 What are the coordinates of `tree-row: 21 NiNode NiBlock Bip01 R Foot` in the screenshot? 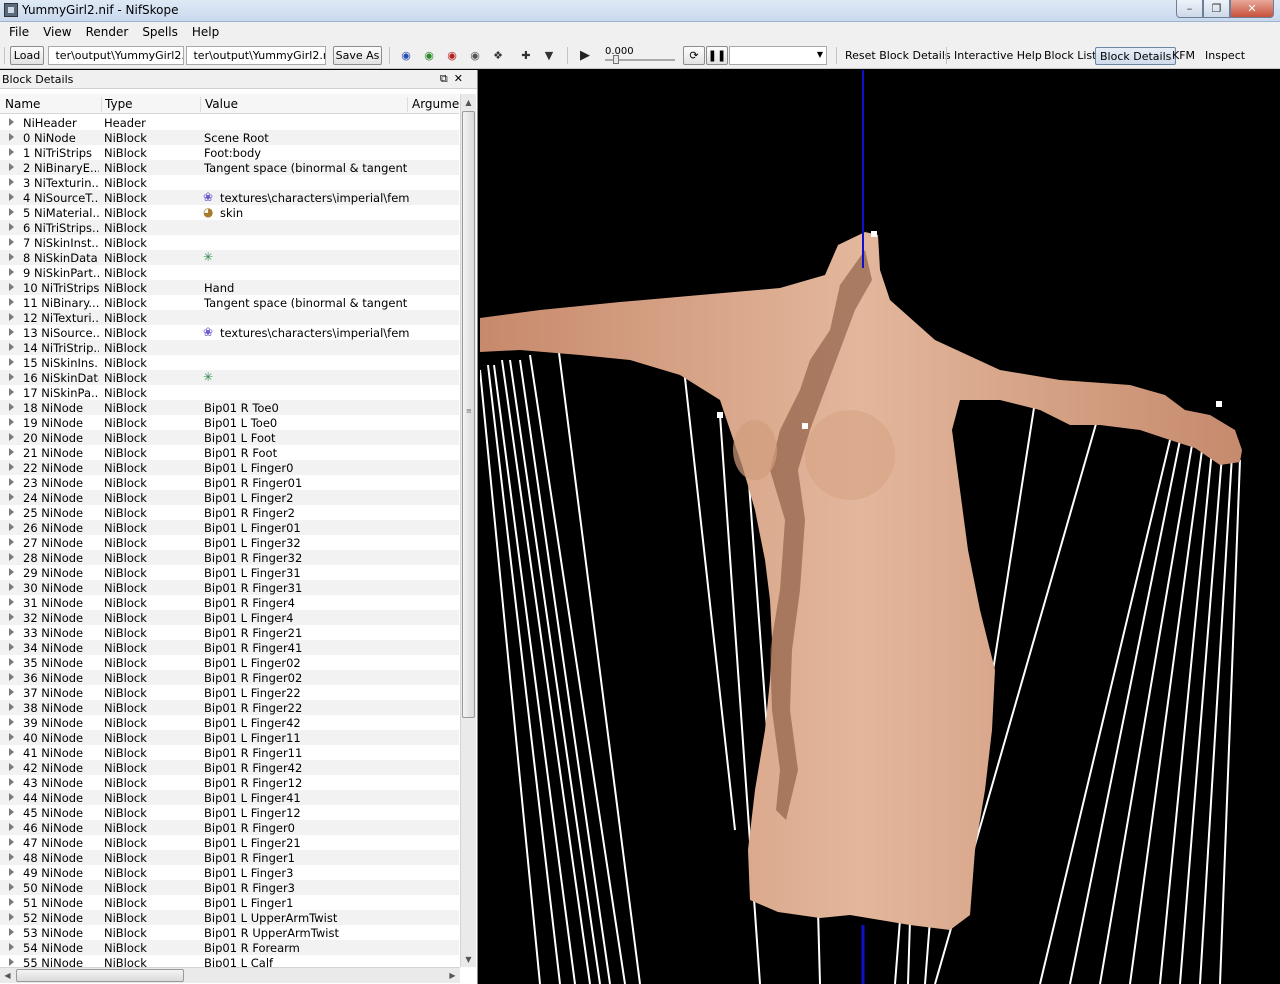 It's located at (229, 452).